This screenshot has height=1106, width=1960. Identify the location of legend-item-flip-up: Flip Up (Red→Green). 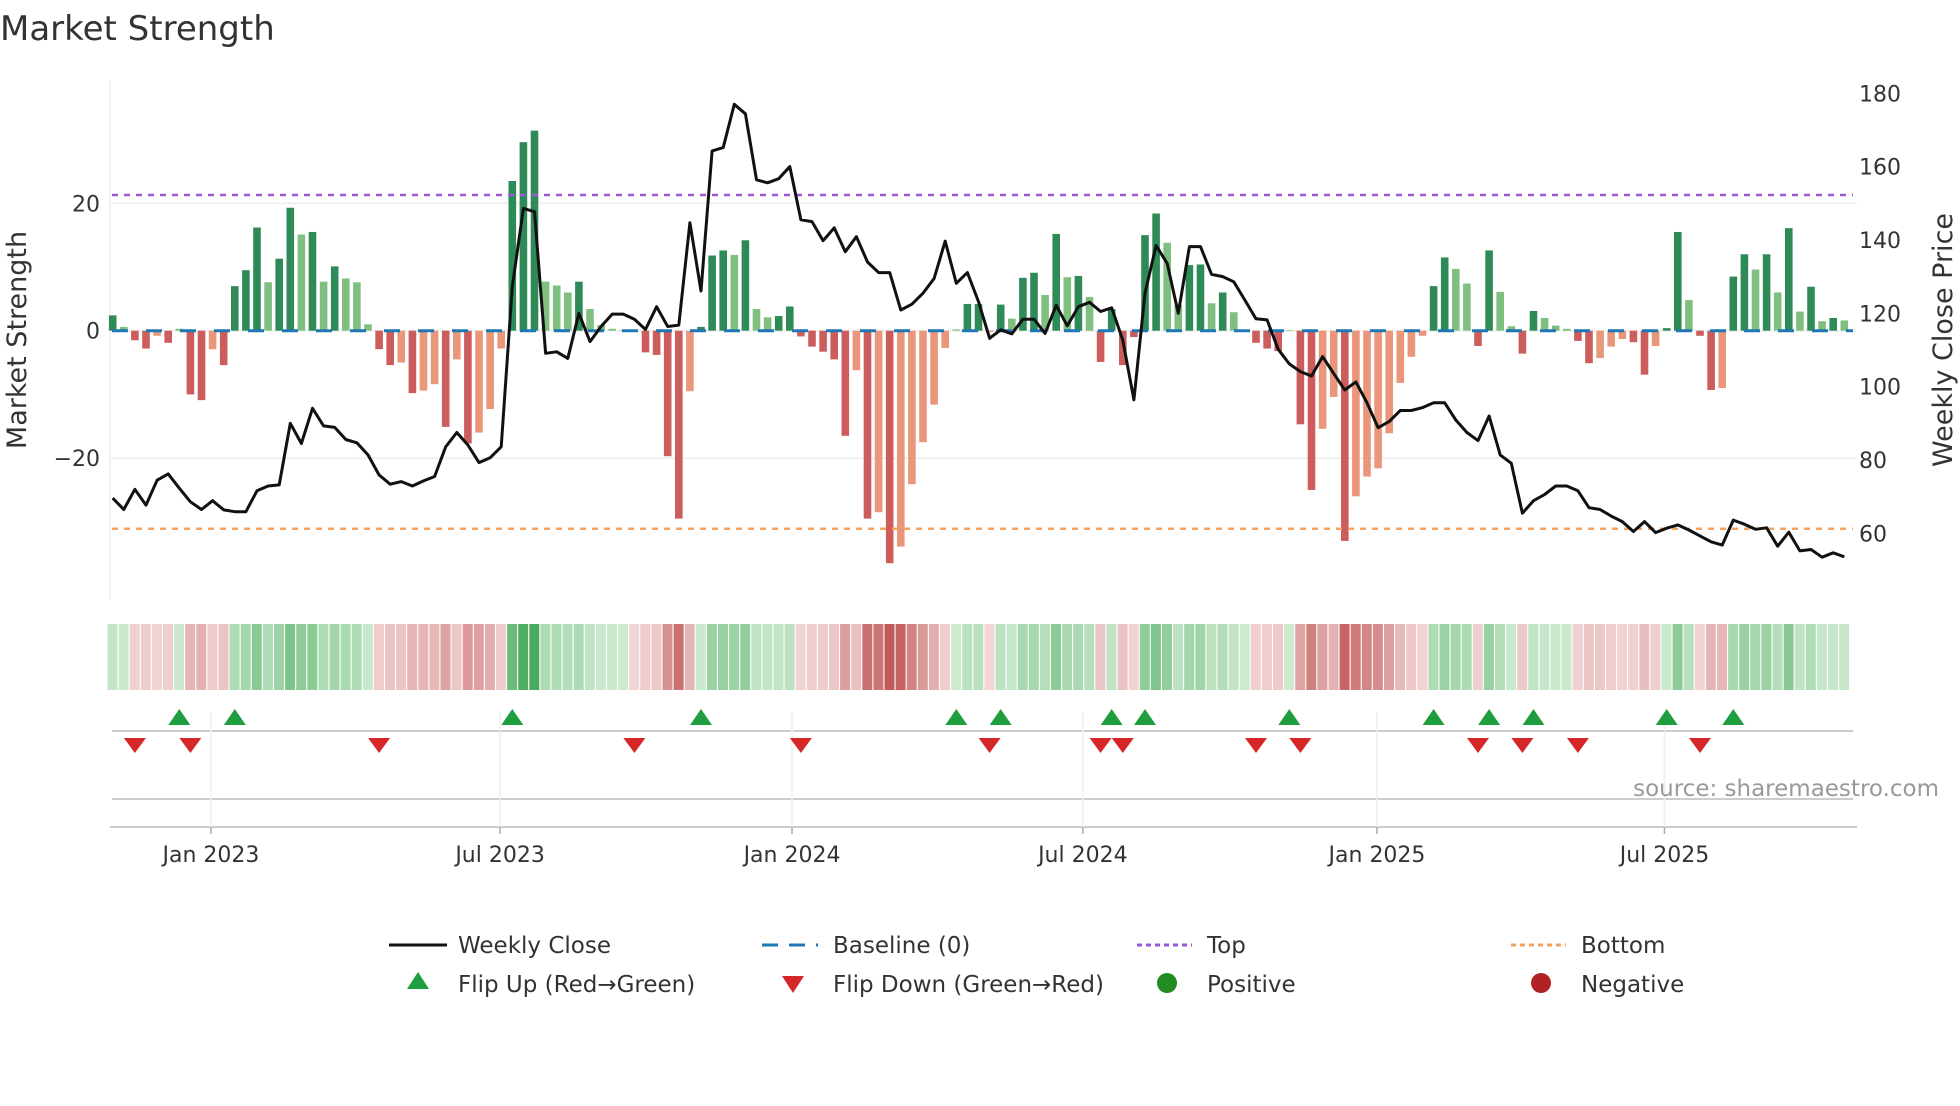
(551, 985).